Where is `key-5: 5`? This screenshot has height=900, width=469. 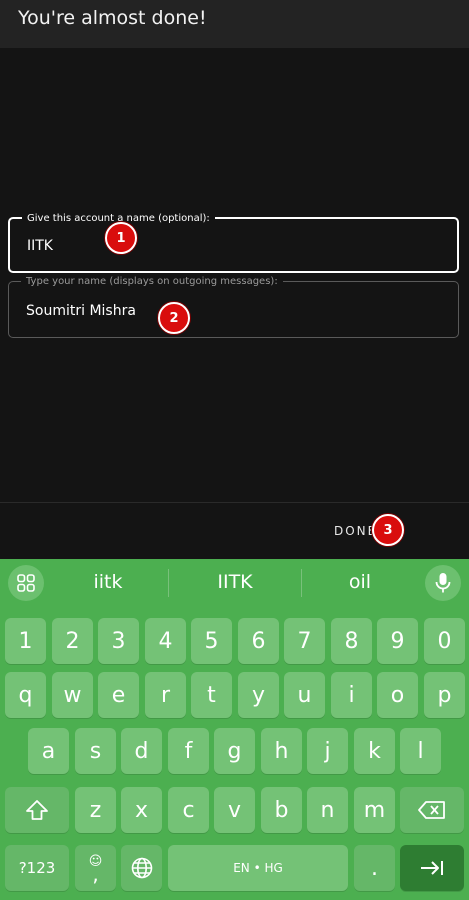
key-5: 5 is located at coordinates (211, 641).